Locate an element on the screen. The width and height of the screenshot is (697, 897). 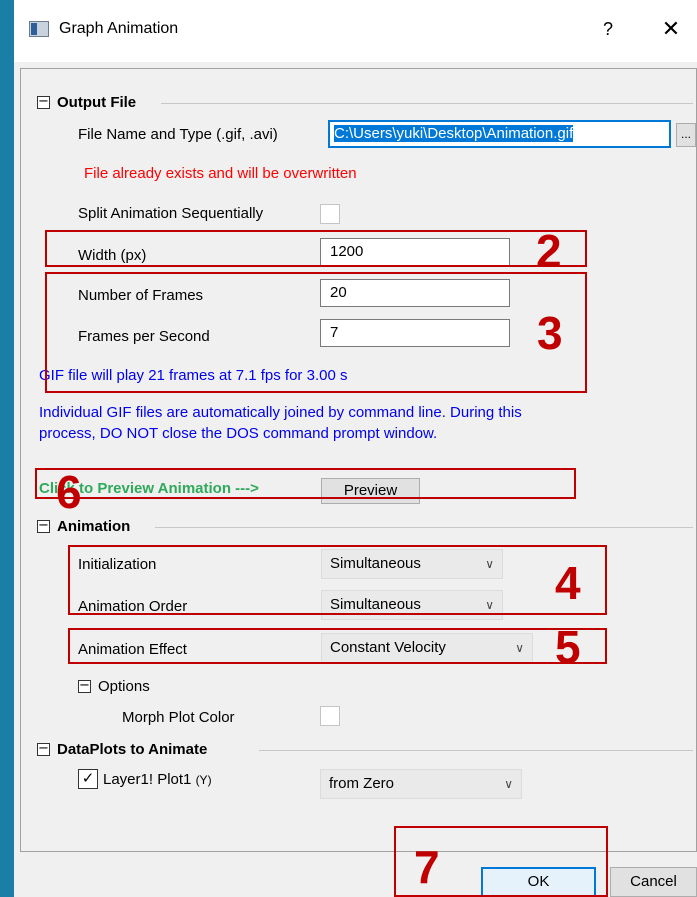
app-icon is located at coordinates (39, 29).